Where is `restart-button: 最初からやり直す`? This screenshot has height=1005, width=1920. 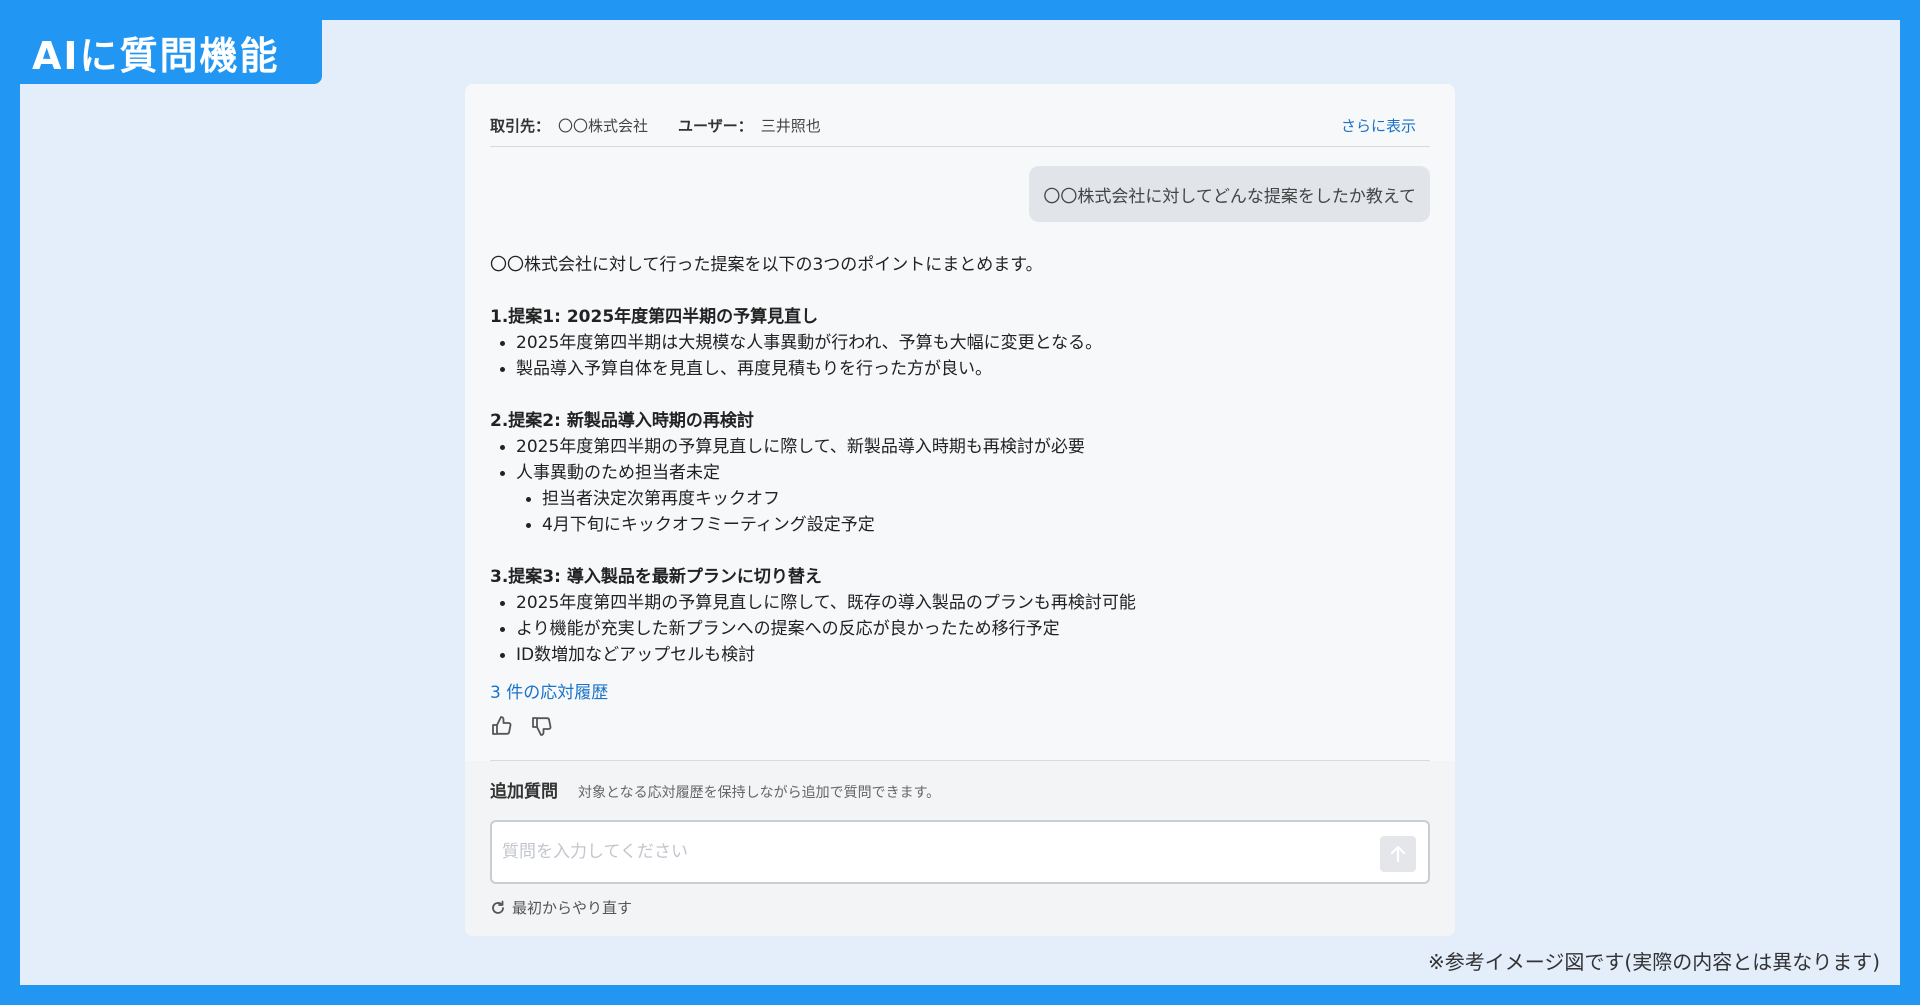
restart-button: 最初からやり直す is located at coordinates (561, 907).